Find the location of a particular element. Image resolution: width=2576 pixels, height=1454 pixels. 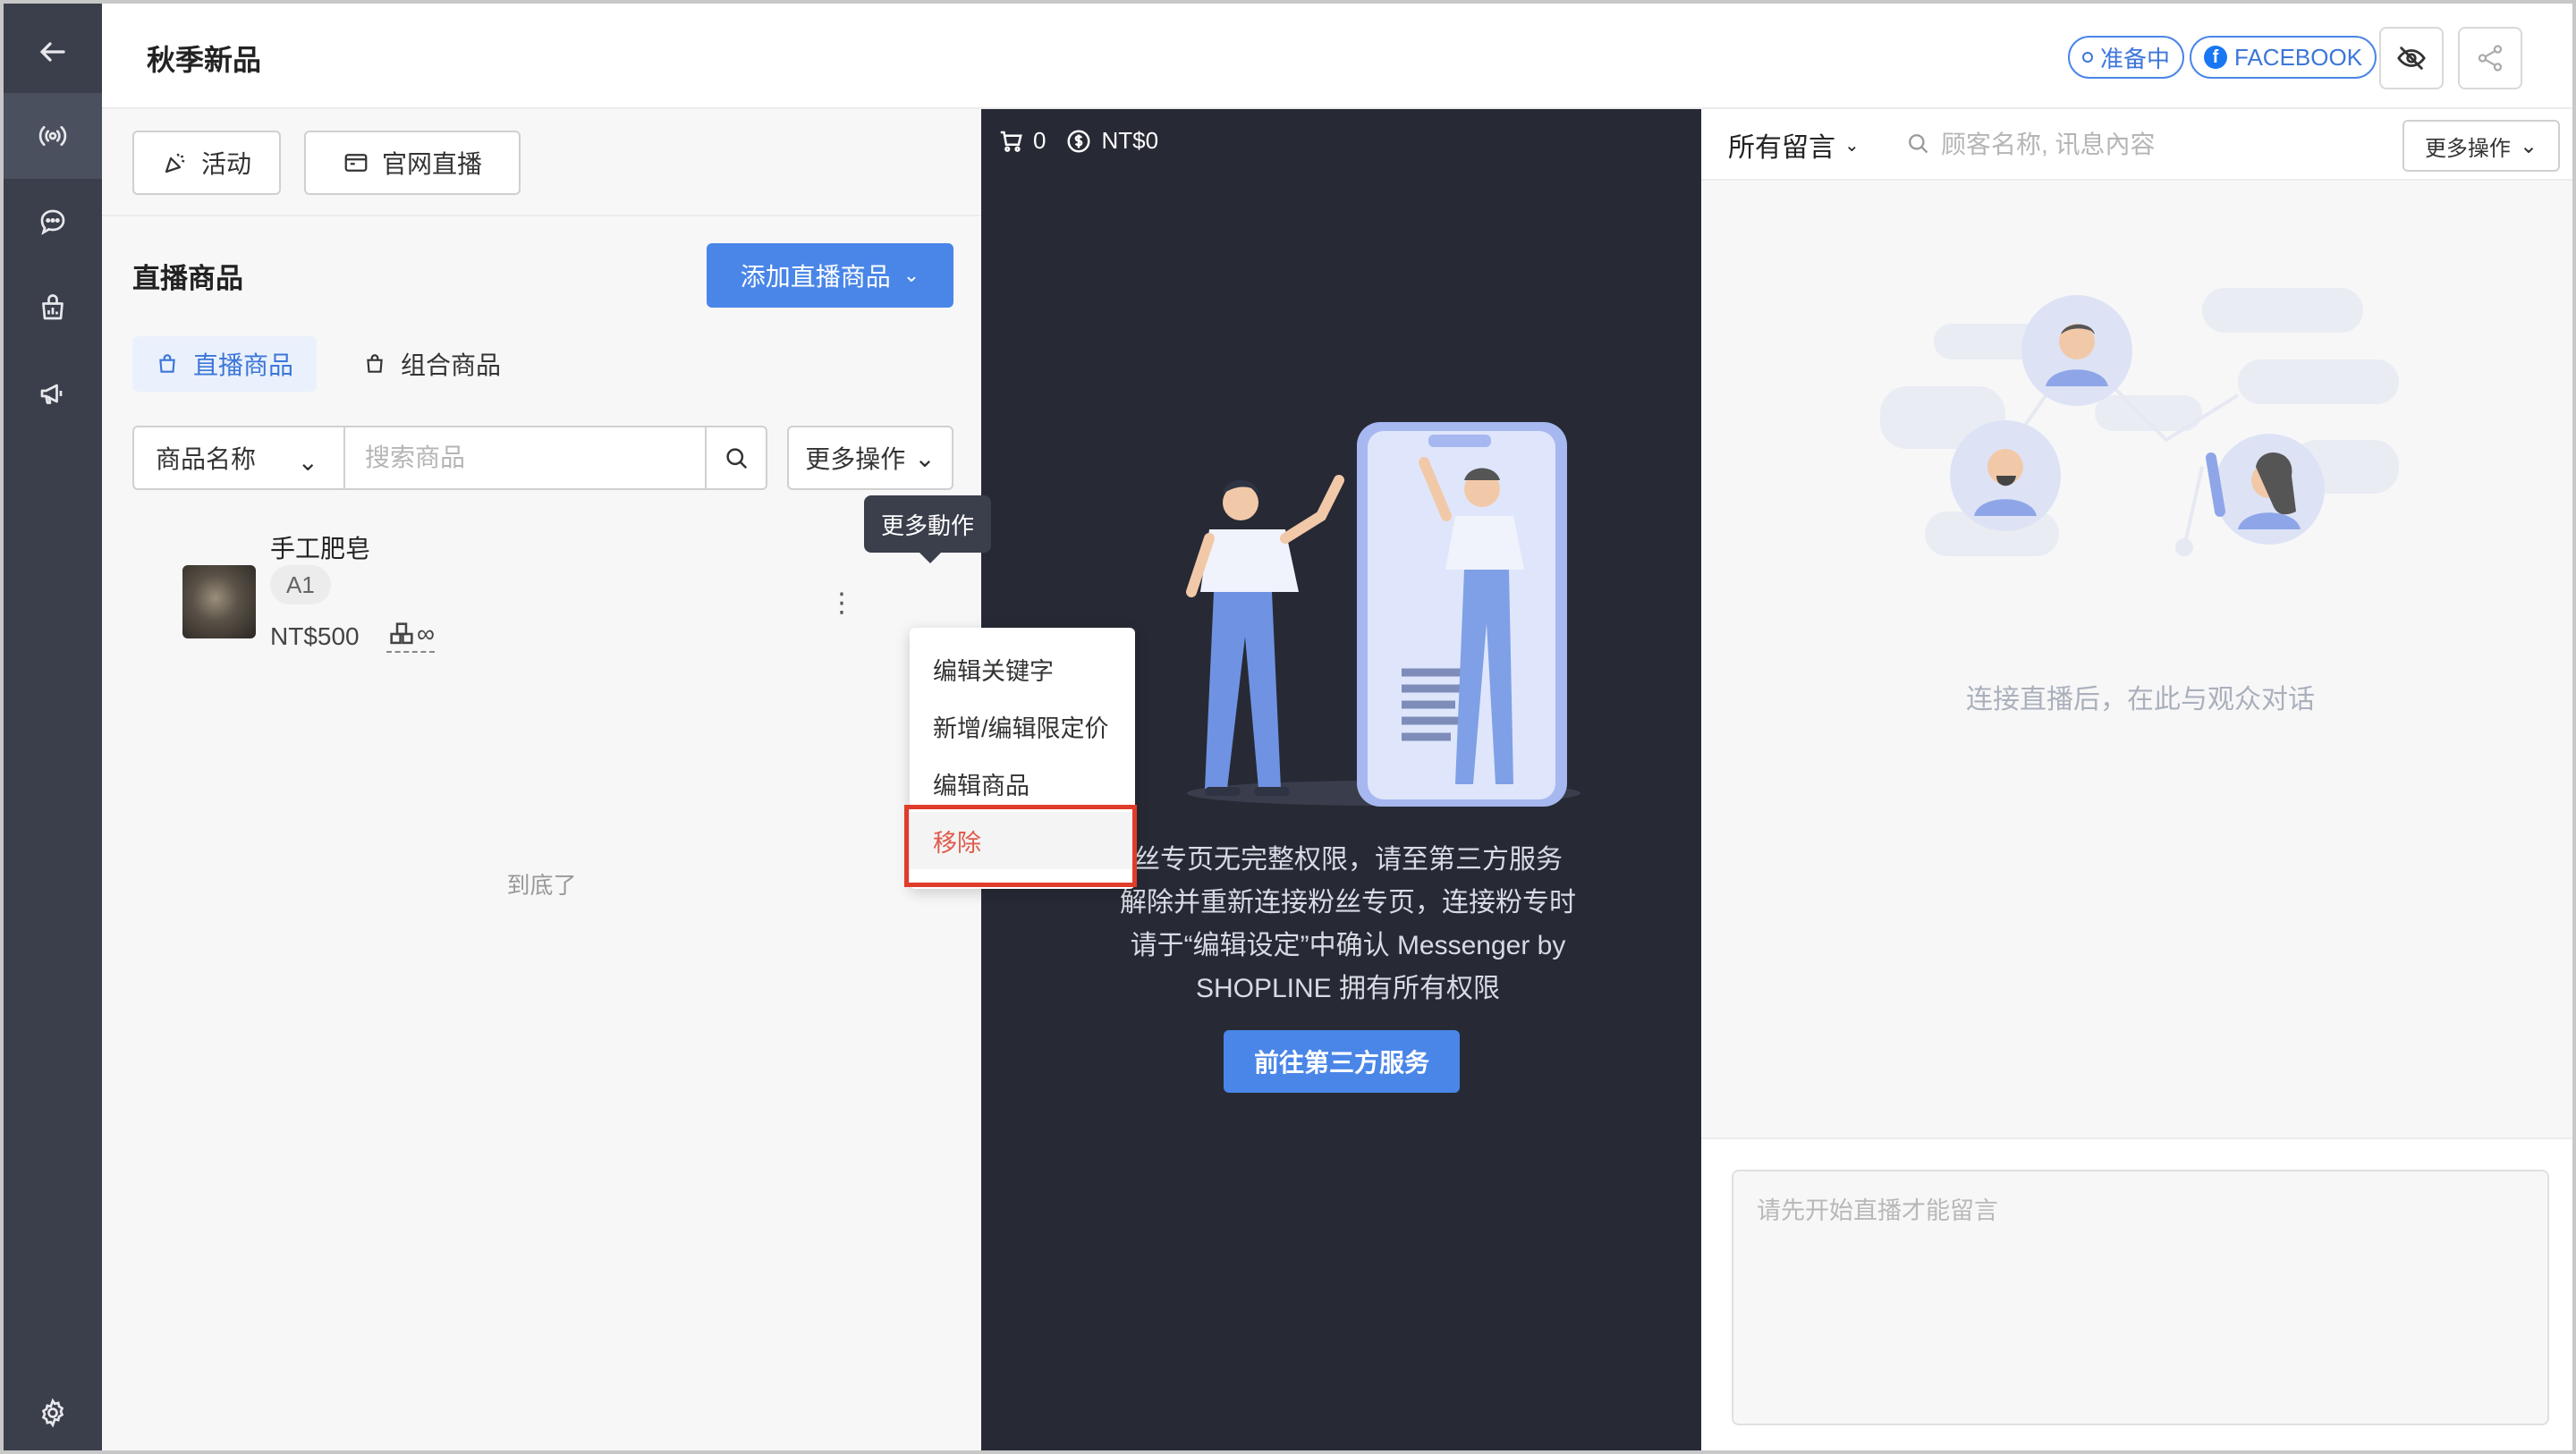

nav-marketing is located at coordinates (53, 393).